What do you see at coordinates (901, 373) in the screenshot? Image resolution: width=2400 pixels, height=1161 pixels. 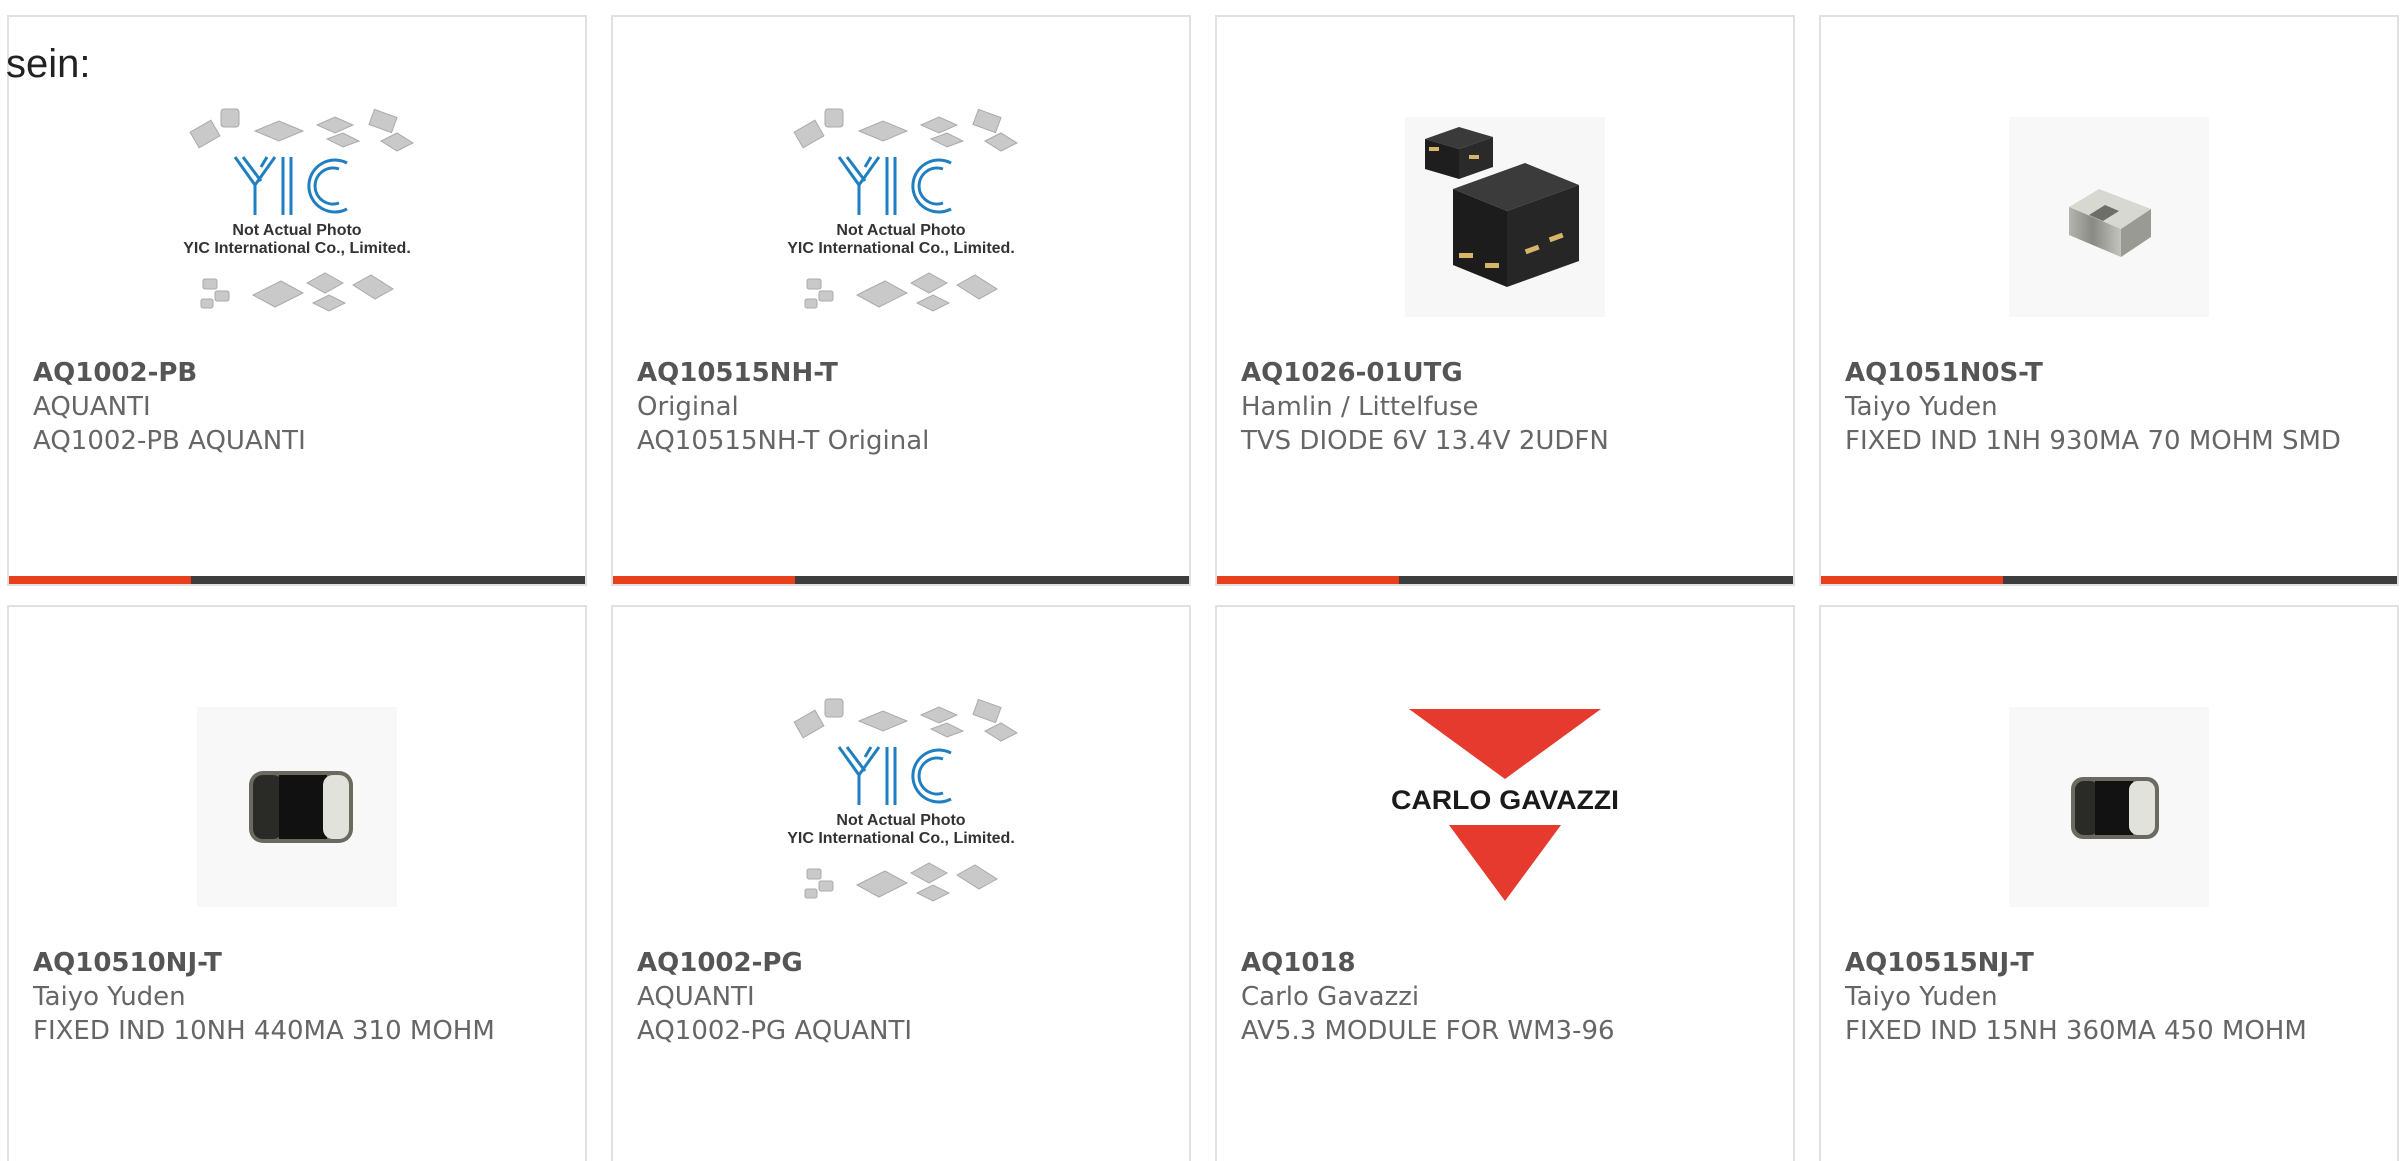 I see `part-number: AQ10515NH-T` at bounding box center [901, 373].